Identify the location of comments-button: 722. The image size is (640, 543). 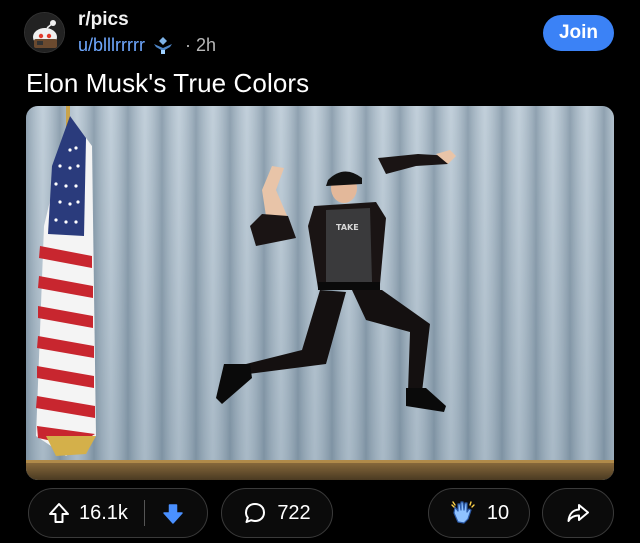
(277, 513).